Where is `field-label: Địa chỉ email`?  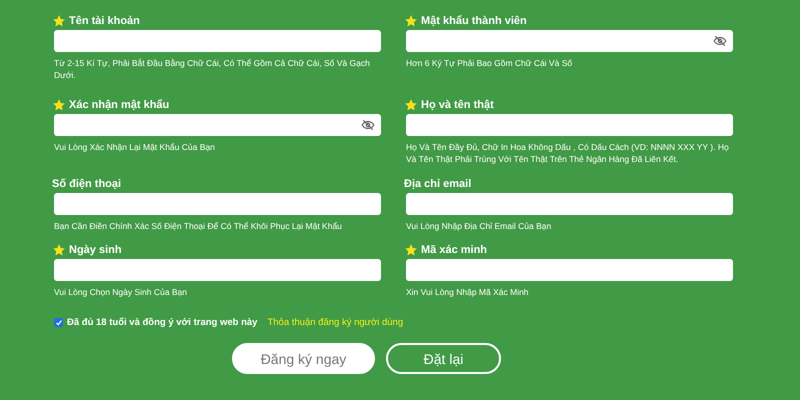 field-label: Địa chỉ email is located at coordinates (438, 184).